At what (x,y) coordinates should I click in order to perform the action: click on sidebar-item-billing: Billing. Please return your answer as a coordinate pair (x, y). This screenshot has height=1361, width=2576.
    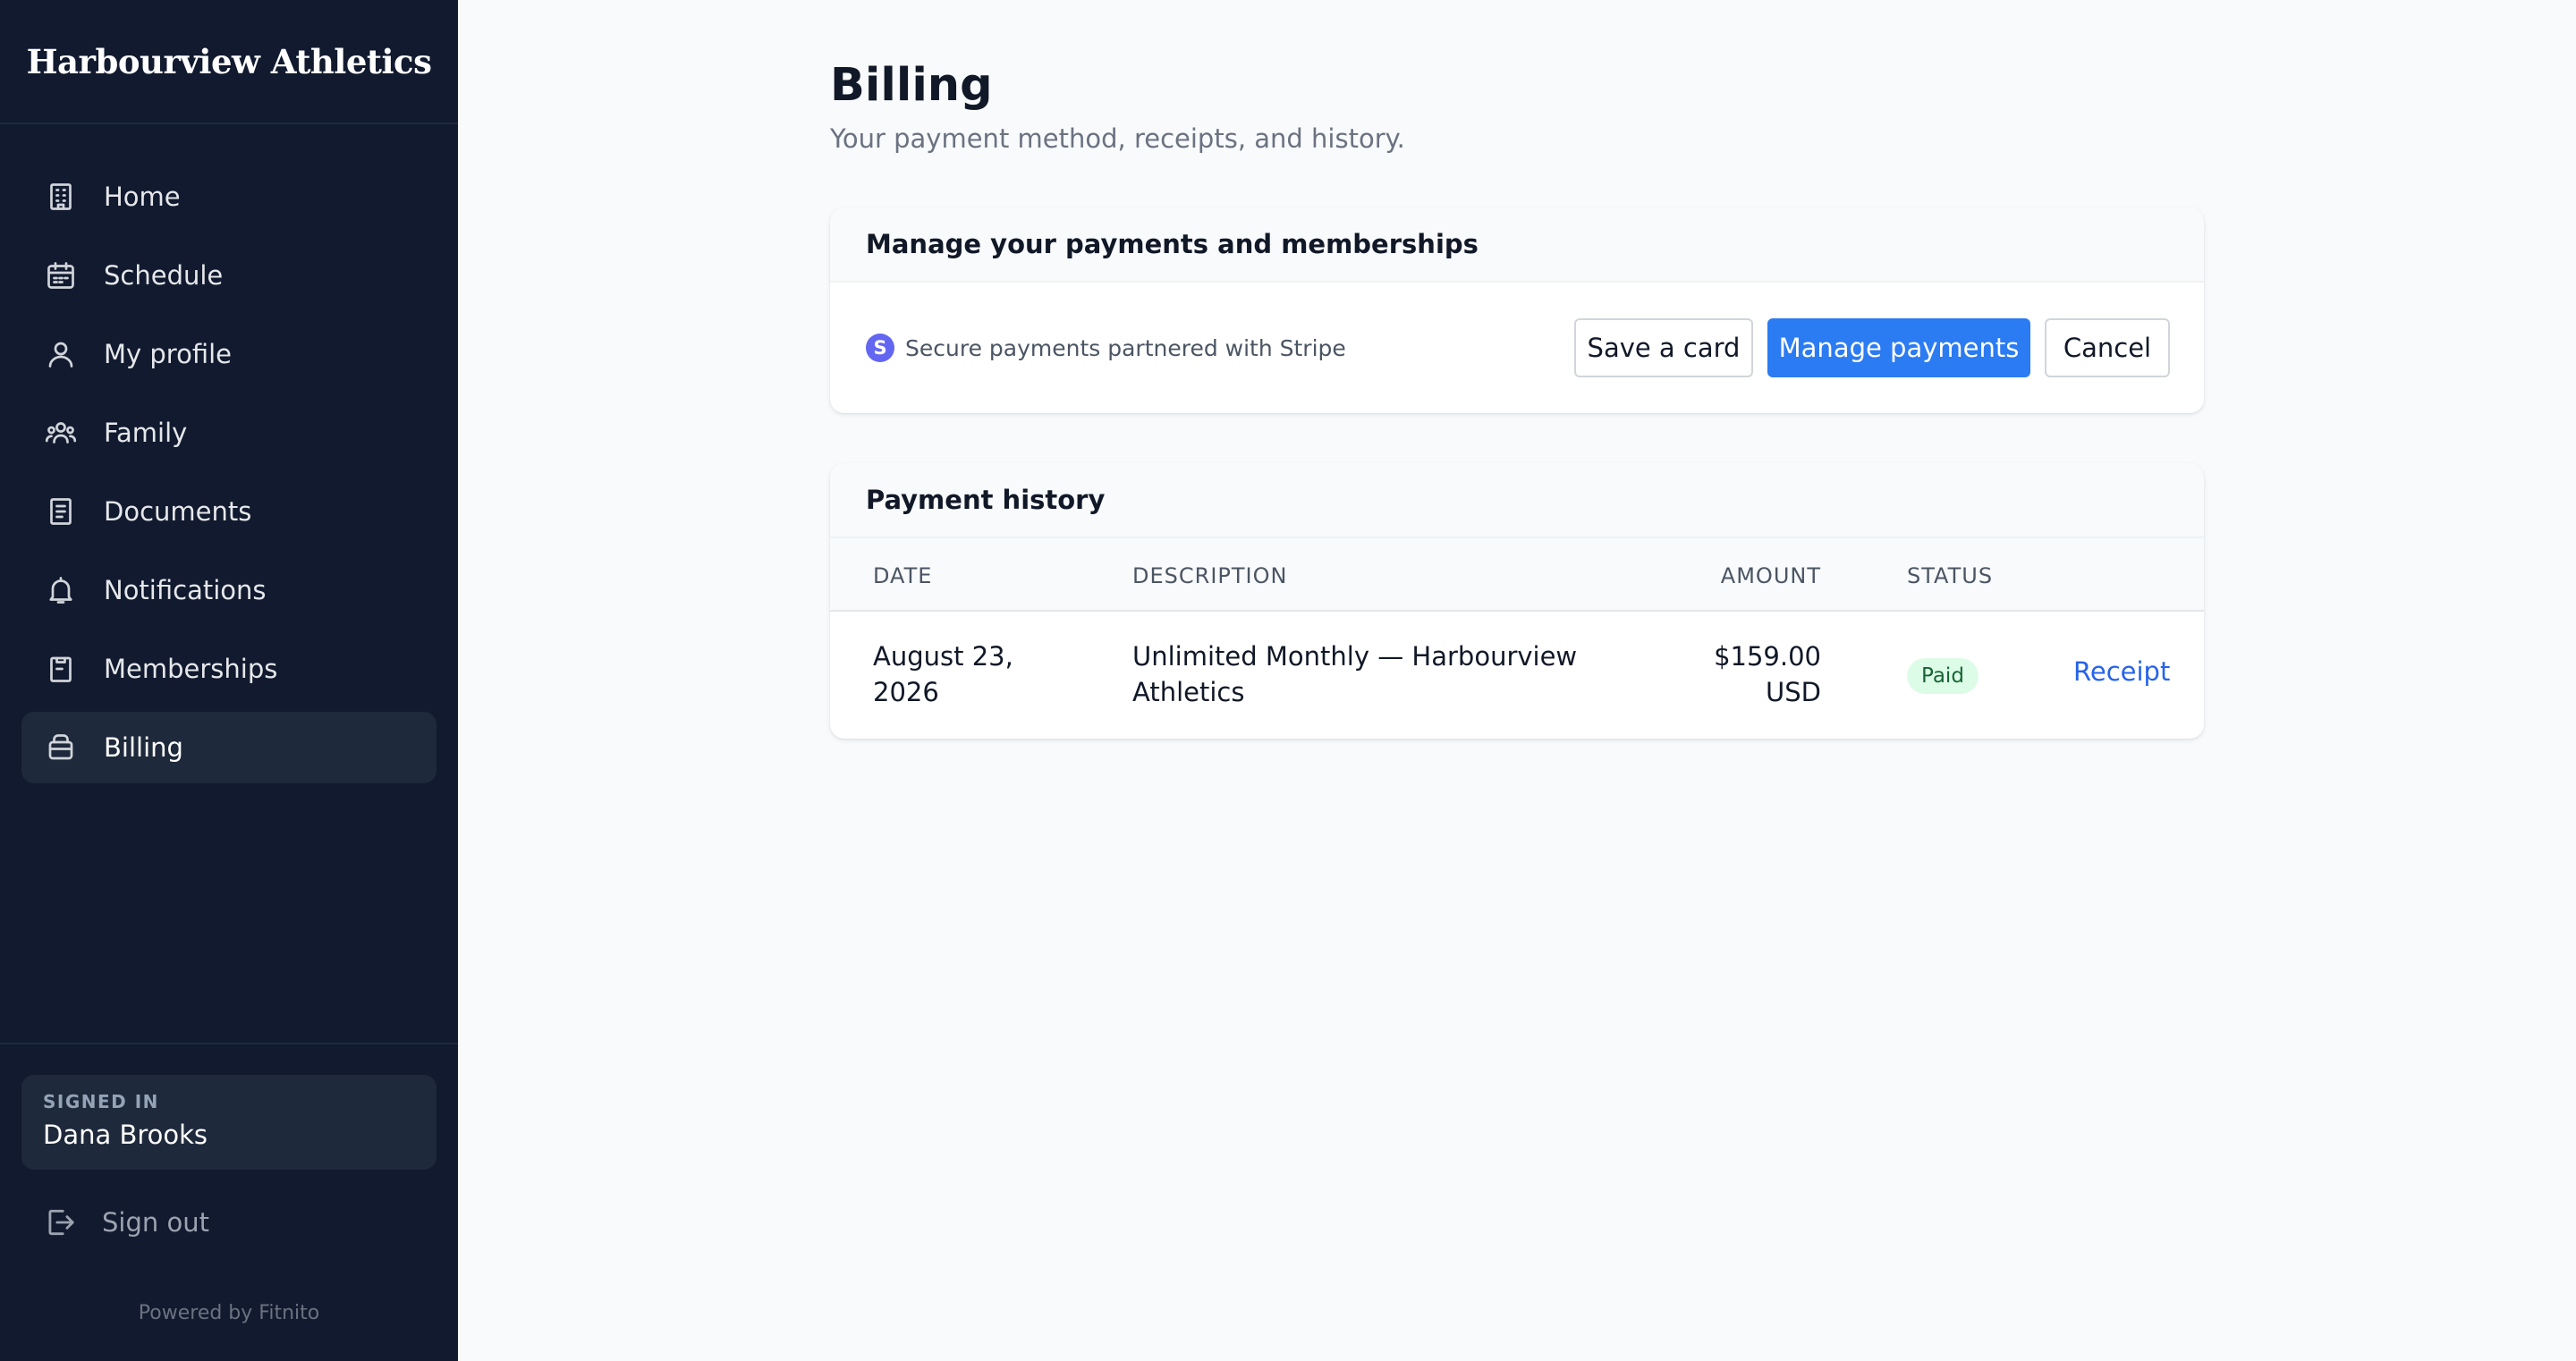
    Looking at the image, I should click on (228, 747).